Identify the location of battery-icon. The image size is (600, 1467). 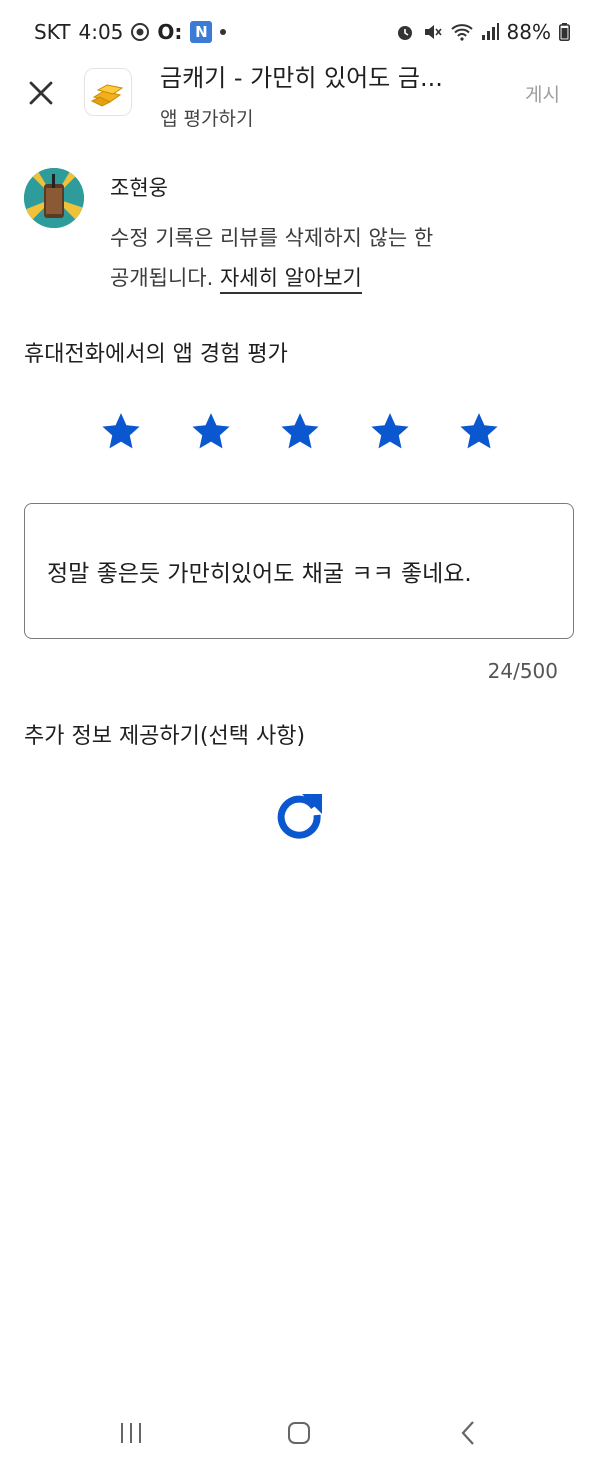
(564, 32).